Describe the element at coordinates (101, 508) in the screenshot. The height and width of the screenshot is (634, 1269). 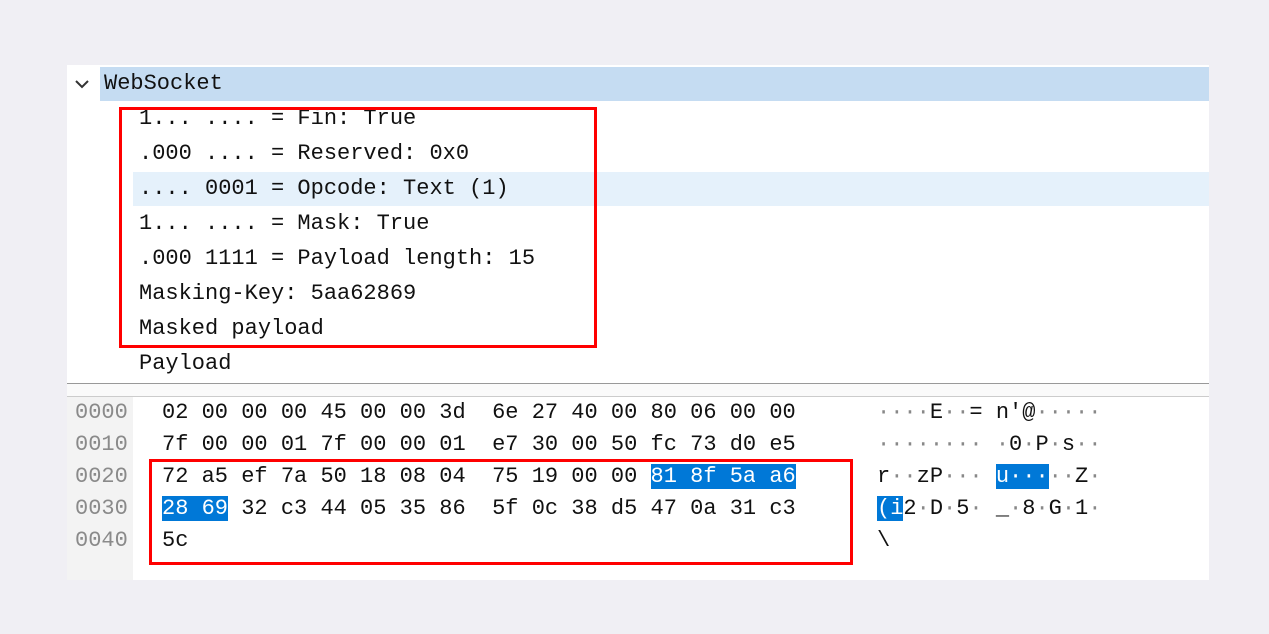
I see `hex-offset: 0030` at that location.